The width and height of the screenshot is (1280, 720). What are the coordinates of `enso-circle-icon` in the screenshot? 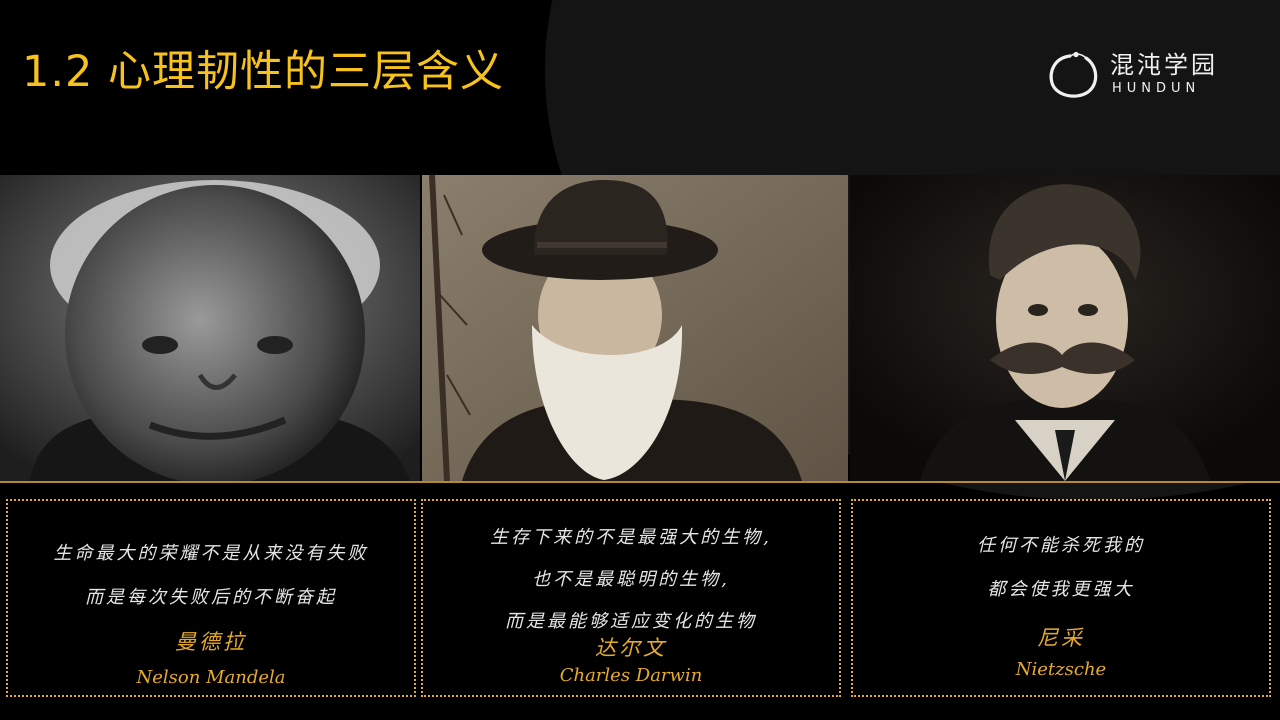 It's located at (1073, 74).